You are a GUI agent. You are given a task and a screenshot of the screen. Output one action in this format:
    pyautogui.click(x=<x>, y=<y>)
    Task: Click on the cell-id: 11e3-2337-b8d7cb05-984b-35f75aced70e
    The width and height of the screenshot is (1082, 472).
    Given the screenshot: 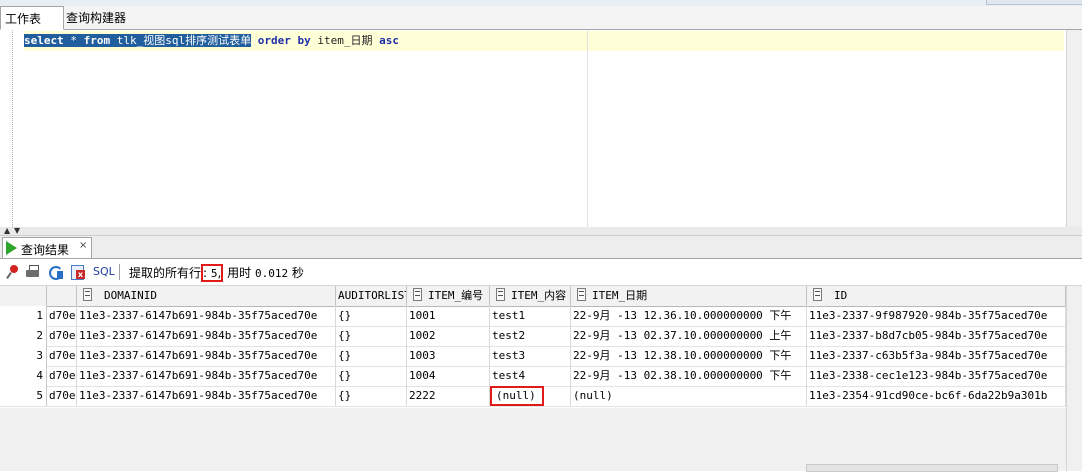 What is the action you would take?
    pyautogui.click(x=936, y=336)
    